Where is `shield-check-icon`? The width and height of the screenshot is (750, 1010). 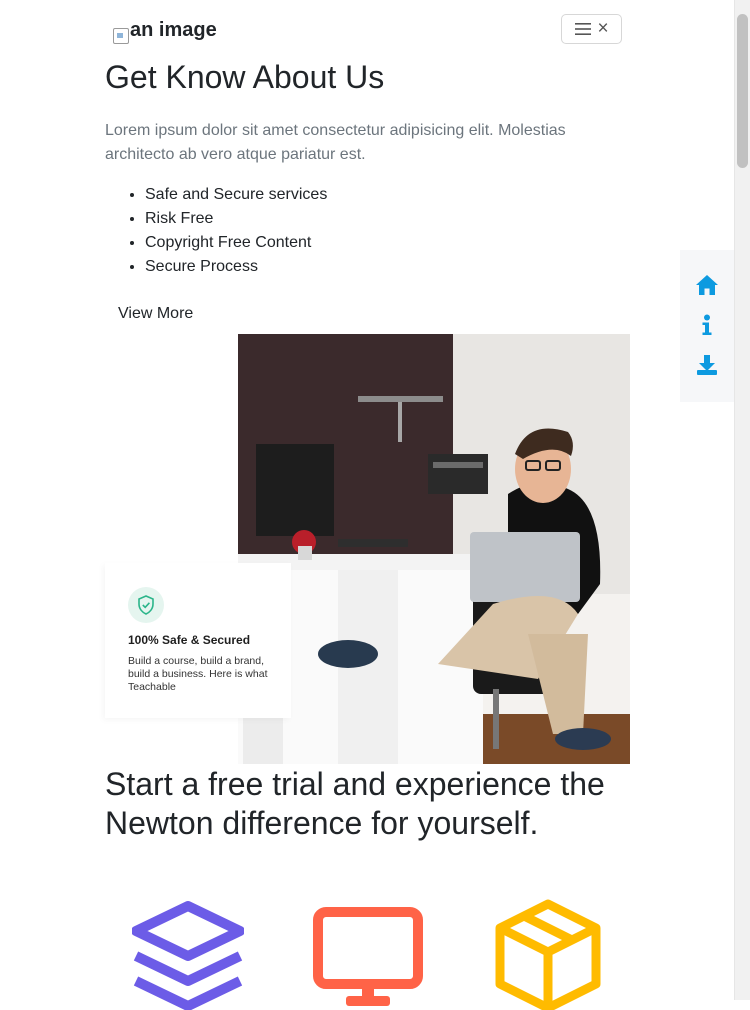 shield-check-icon is located at coordinates (146, 605).